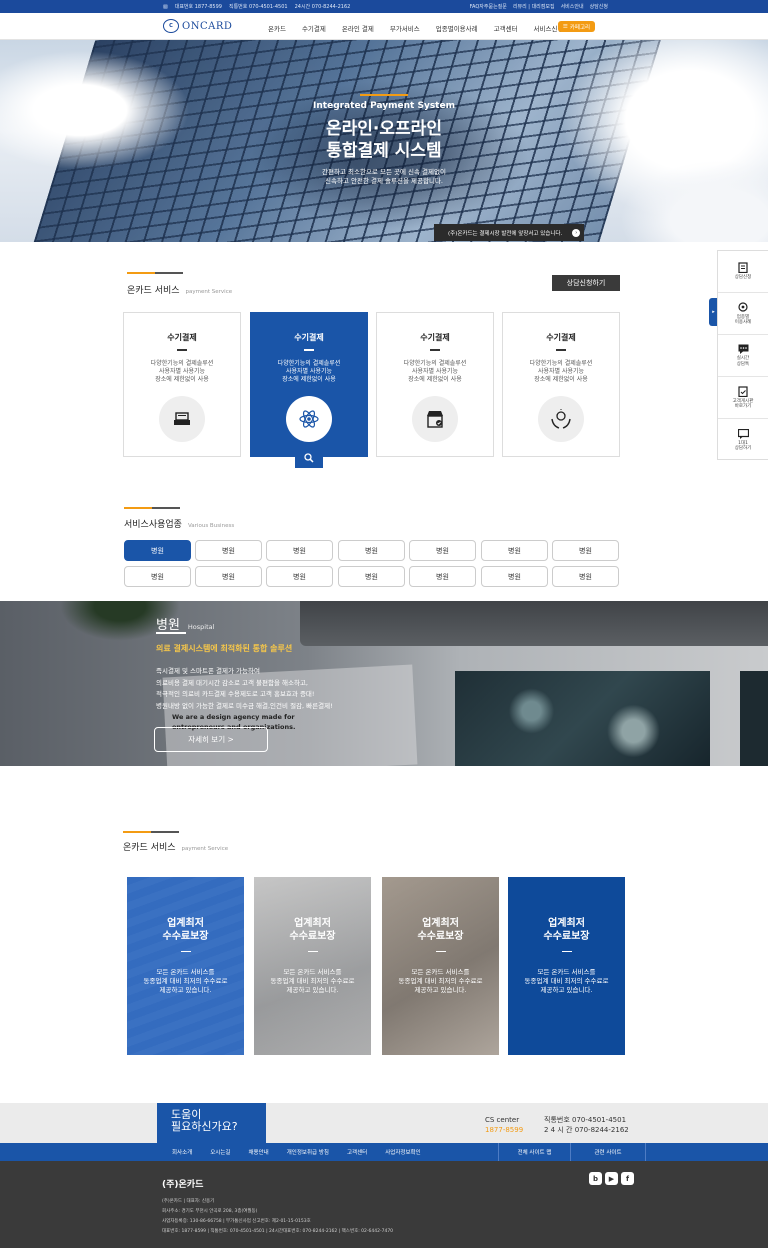 This screenshot has height=1248, width=768. Describe the element at coordinates (153, 525) in the screenshot. I see `section-title-text: 서비스사용업종` at that location.